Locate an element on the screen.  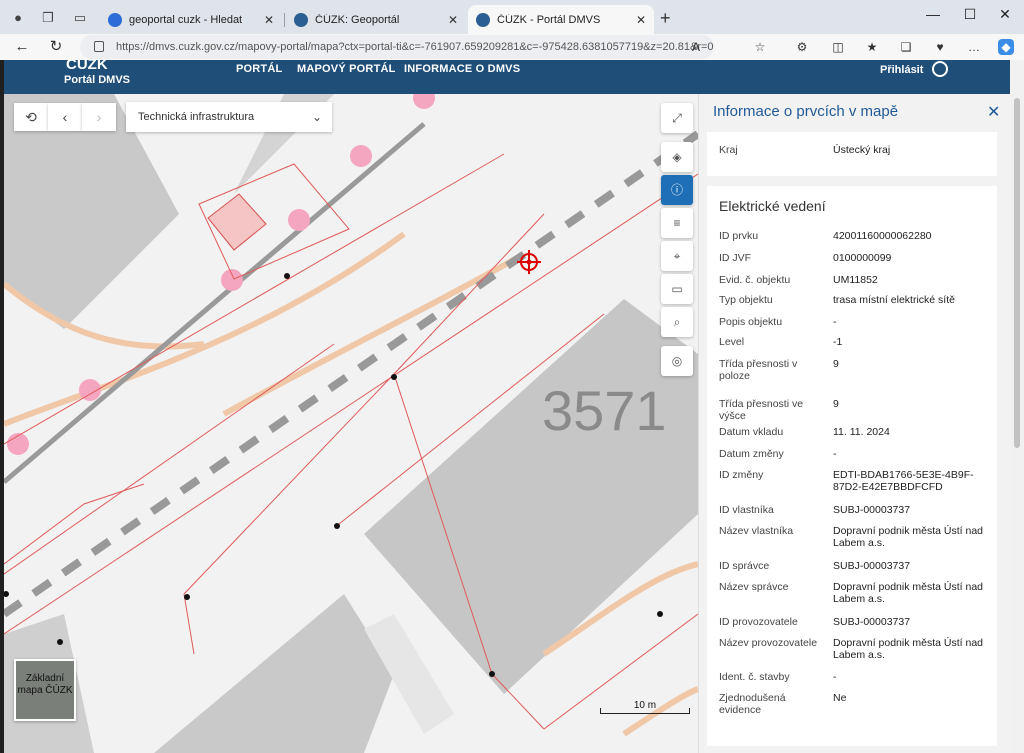
reset-view-button: ⟲ is located at coordinates (31, 117).